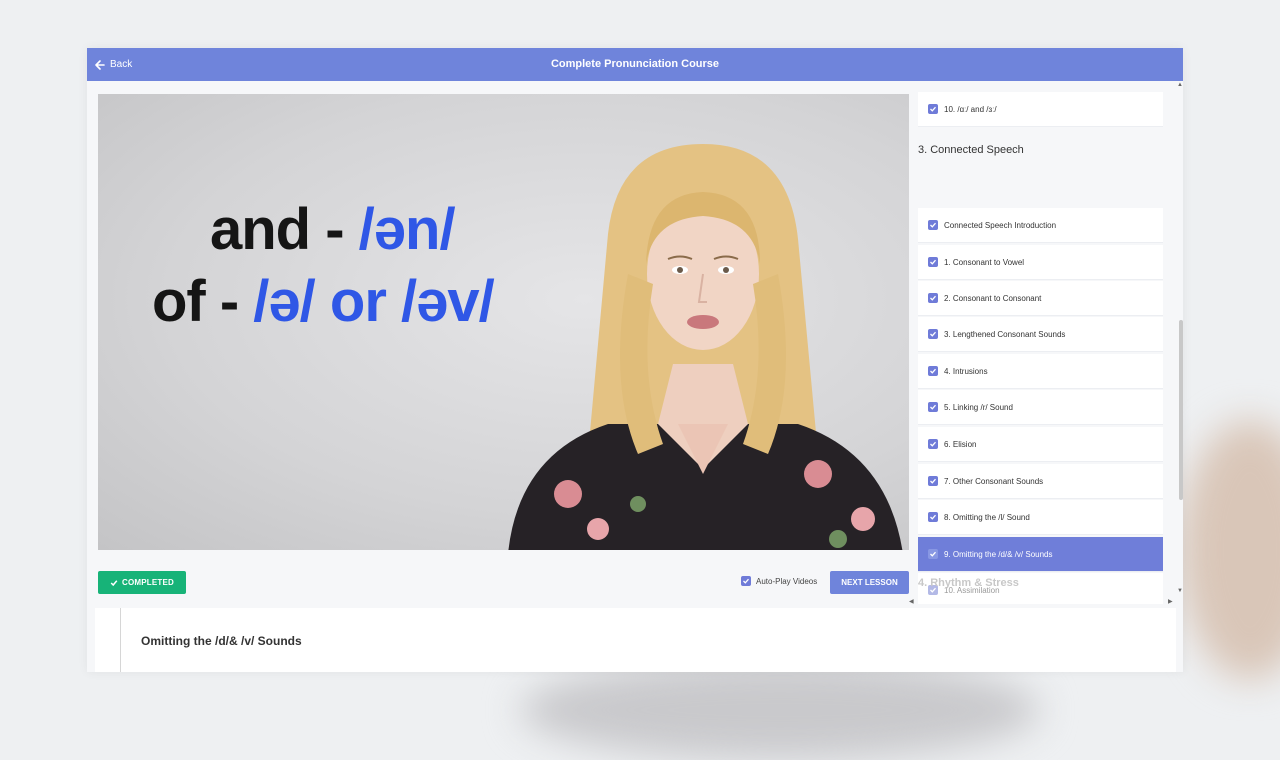 The height and width of the screenshot is (760, 1280). What do you see at coordinates (984, 262) in the screenshot?
I see `lesson-label: 1. Consonant to Vowel` at bounding box center [984, 262].